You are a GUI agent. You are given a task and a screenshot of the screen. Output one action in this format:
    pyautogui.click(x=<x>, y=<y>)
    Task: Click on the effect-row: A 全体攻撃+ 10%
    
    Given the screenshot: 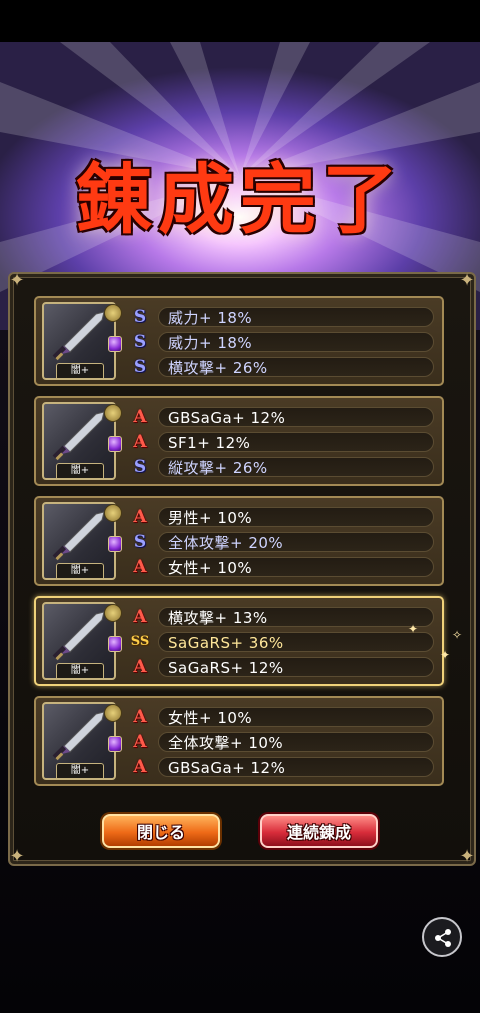 What is the action you would take?
    pyautogui.click(x=281, y=742)
    